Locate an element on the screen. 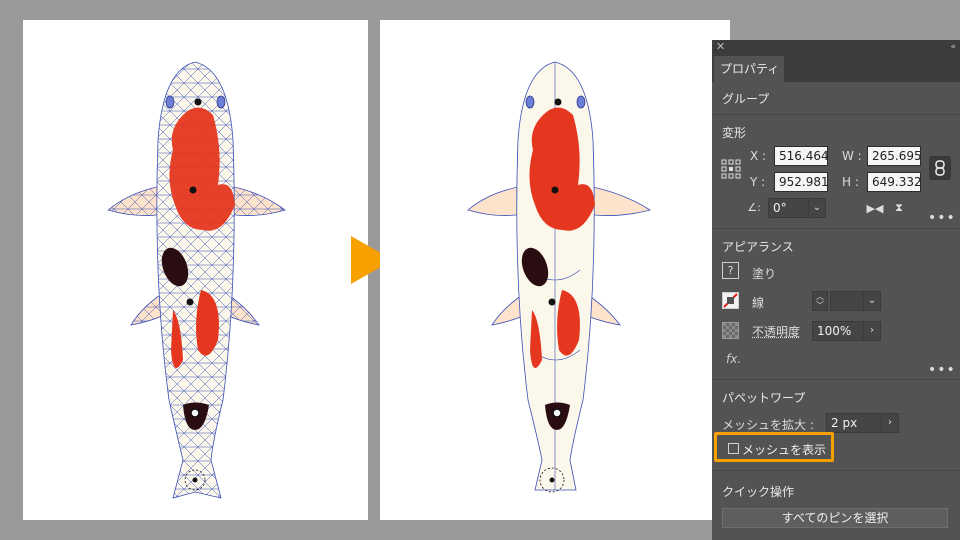 The image size is (960, 540). close-icon: ✕ is located at coordinates (720, 47).